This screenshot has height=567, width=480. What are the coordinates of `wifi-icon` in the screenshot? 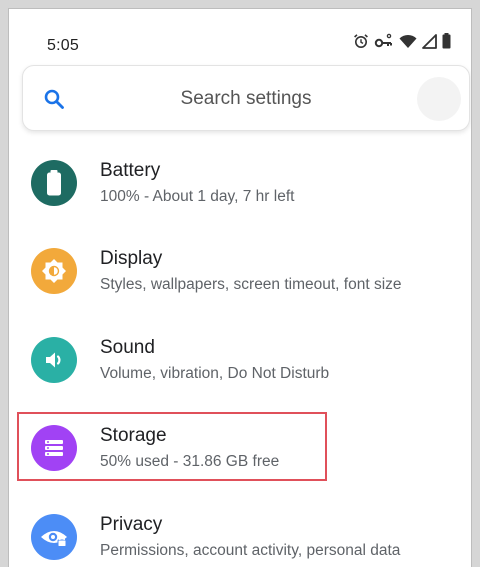 It's located at (408, 41).